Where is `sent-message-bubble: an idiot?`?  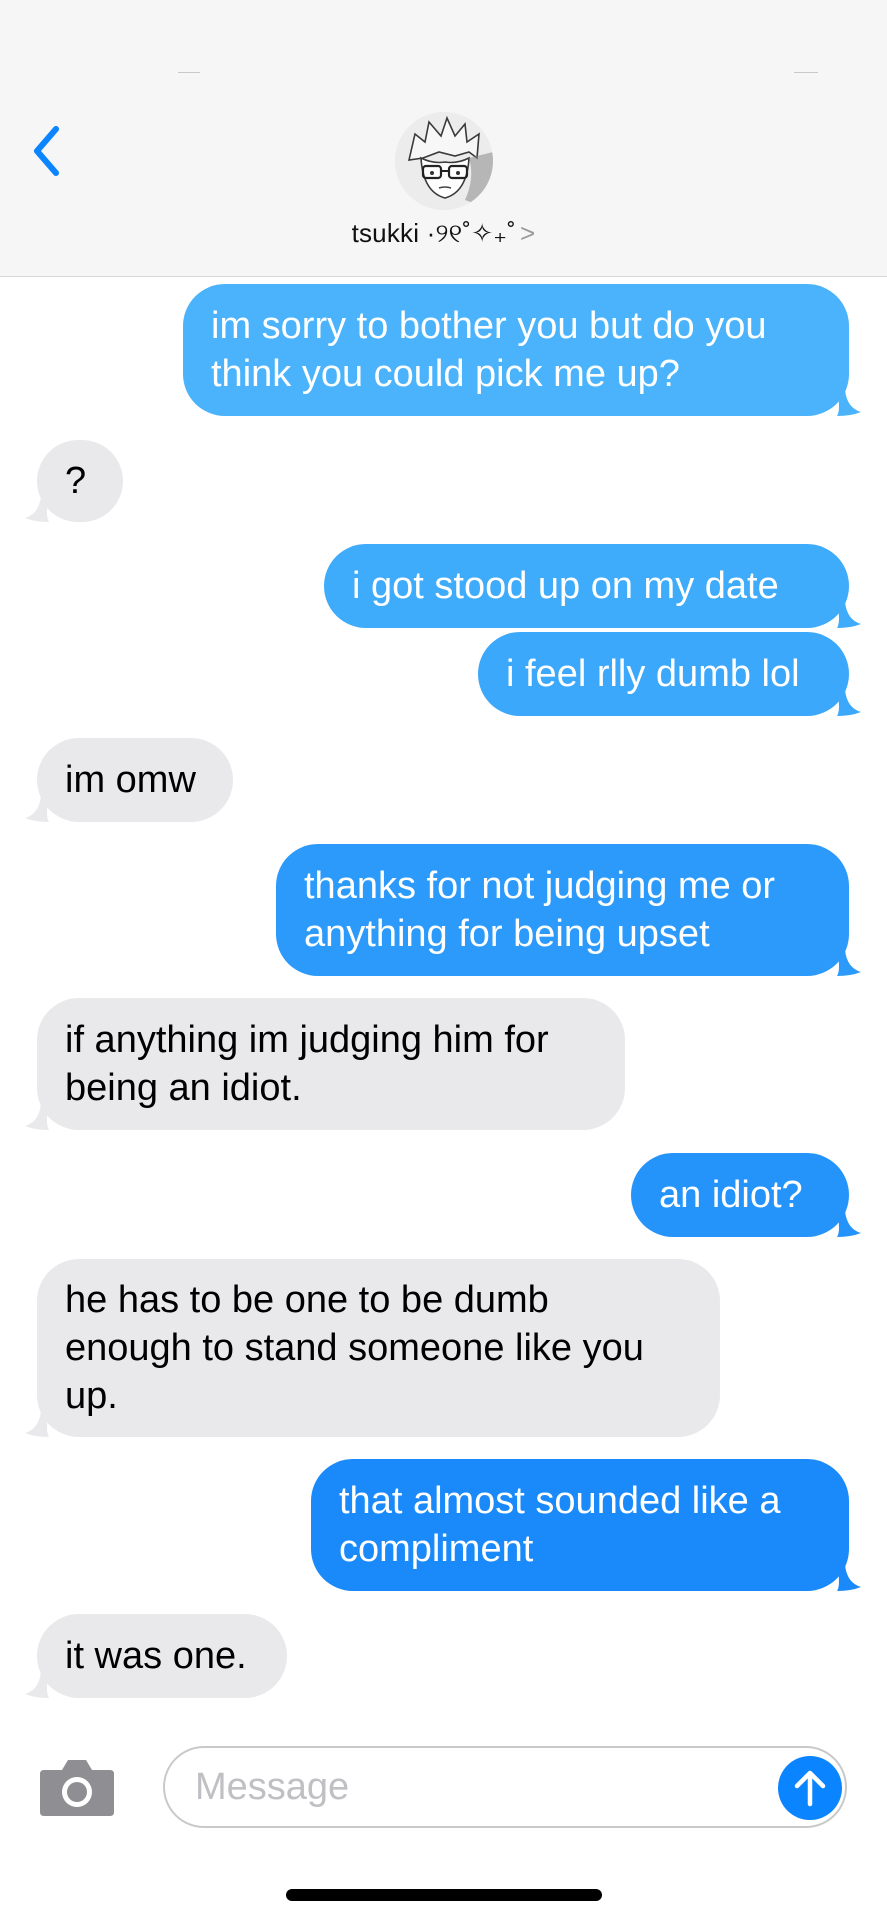 sent-message-bubble: an idiot? is located at coordinates (746, 1195).